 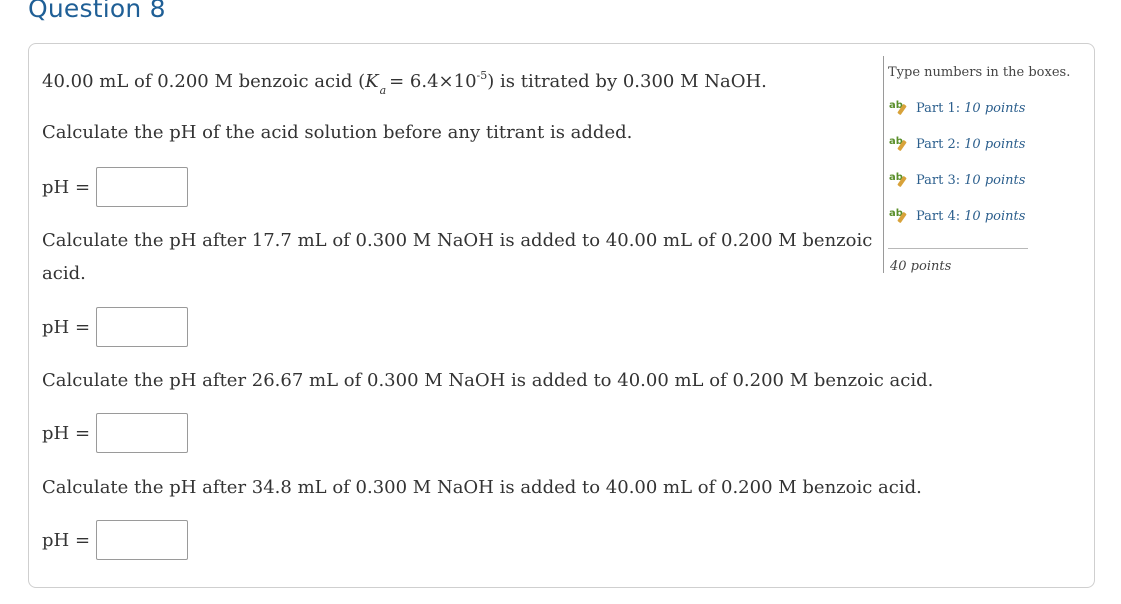 What do you see at coordinates (958, 248) in the screenshot?
I see `sidebar-divider` at bounding box center [958, 248].